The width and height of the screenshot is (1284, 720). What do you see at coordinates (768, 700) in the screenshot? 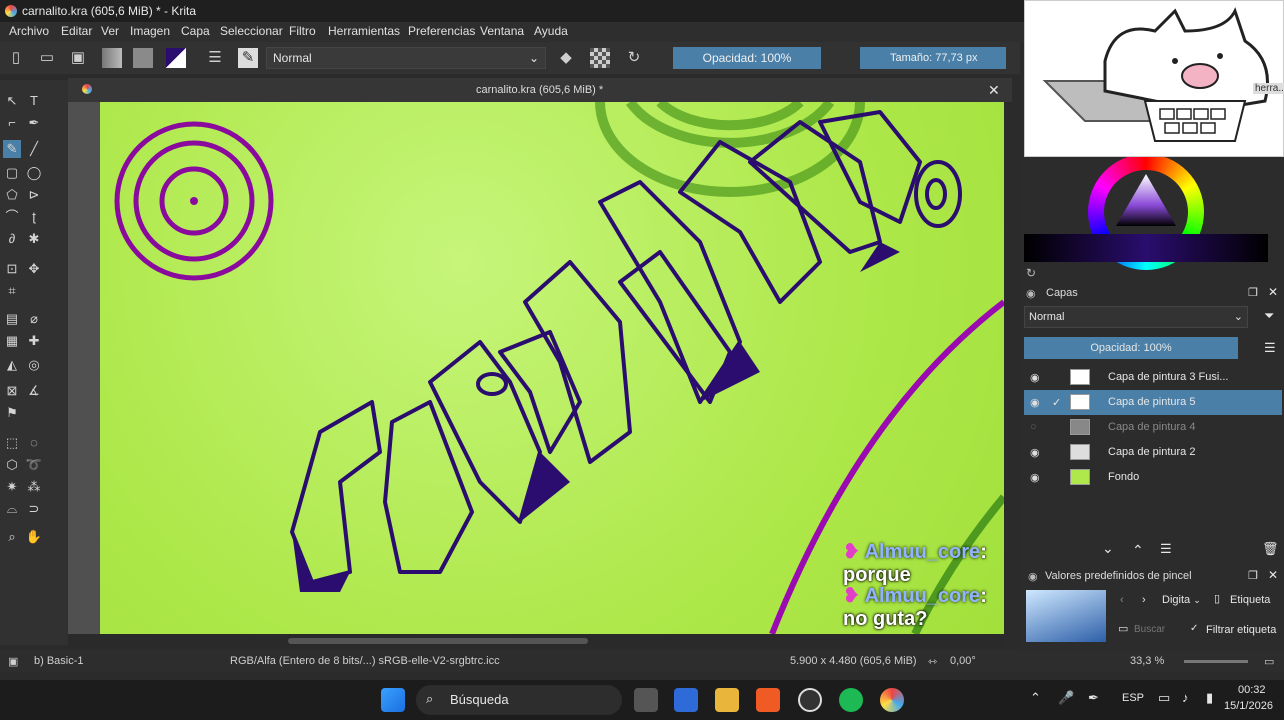
I see `brave-icon` at bounding box center [768, 700].